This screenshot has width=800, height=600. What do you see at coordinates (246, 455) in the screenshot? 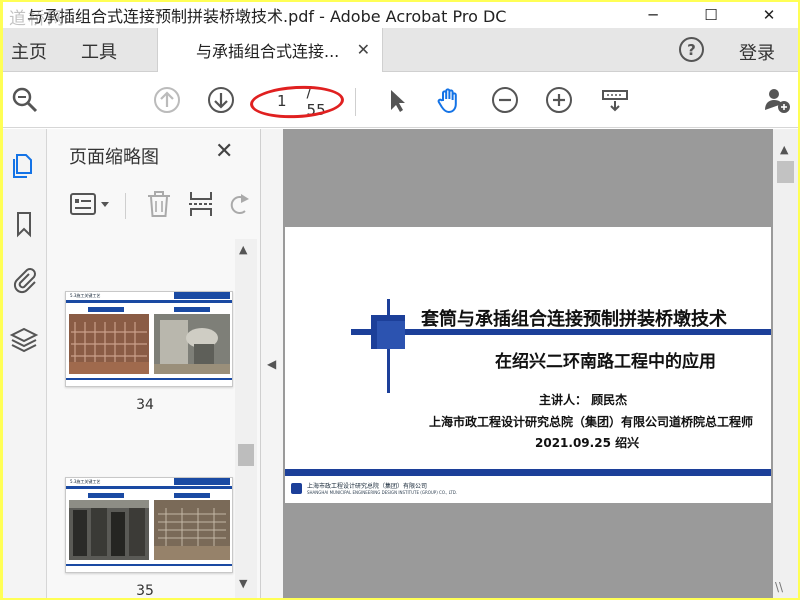
I see `thumbnail-scroll-thumb` at bounding box center [246, 455].